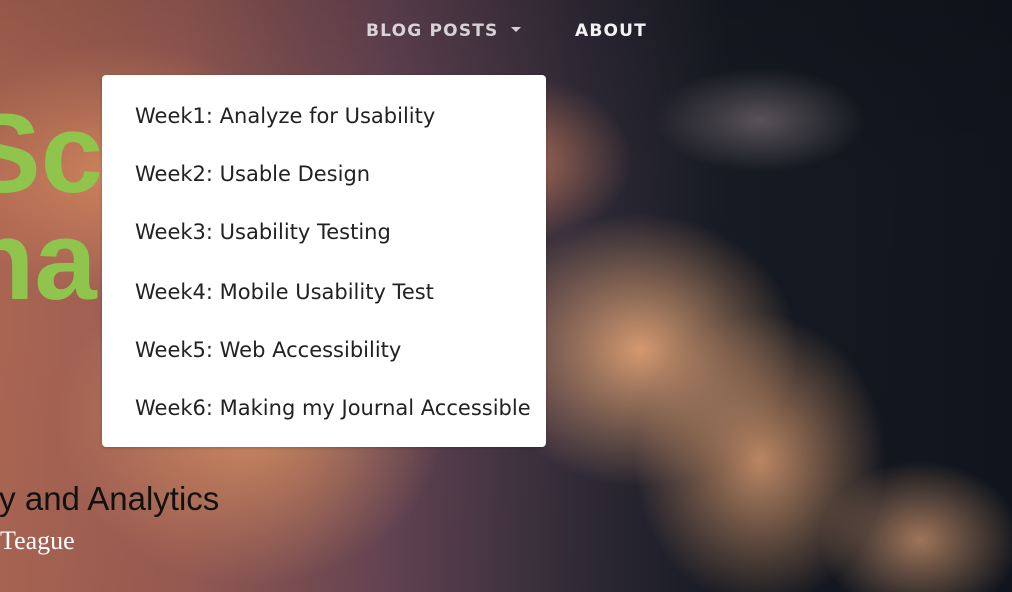  I want to click on top-navigation: BLOG POSTS ABOUT, so click(506, 34).